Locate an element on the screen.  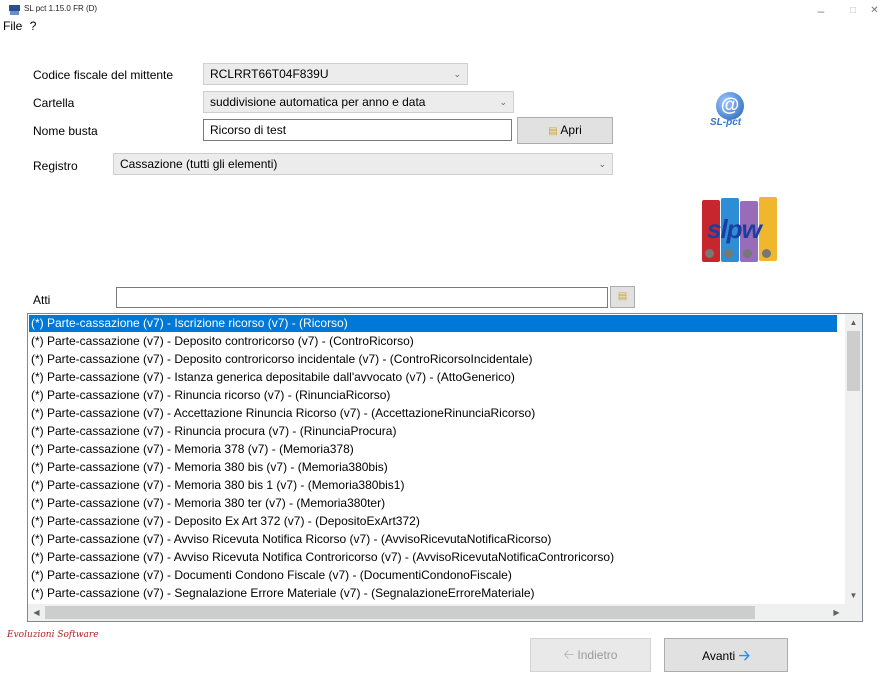
horizontal-scrollbar: ◀ ▶ is located at coordinates (436, 612).